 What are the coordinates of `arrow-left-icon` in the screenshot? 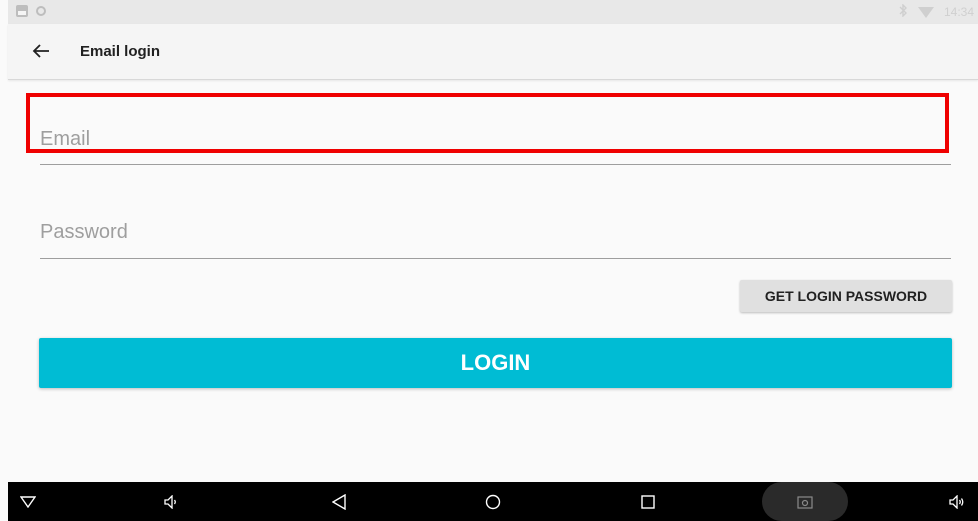 It's located at (41, 51).